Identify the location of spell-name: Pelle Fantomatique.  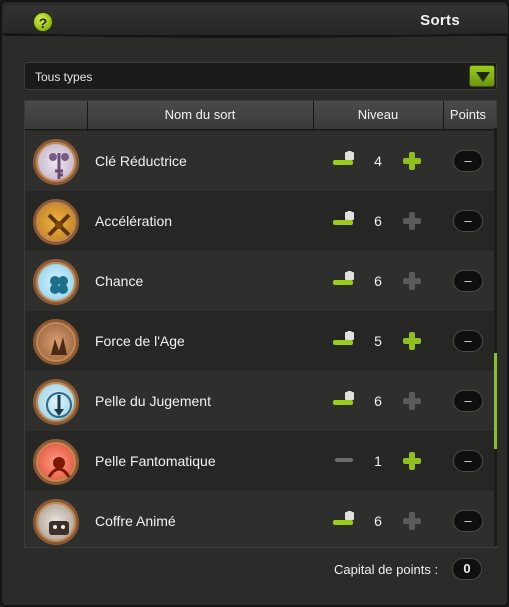
(155, 461).